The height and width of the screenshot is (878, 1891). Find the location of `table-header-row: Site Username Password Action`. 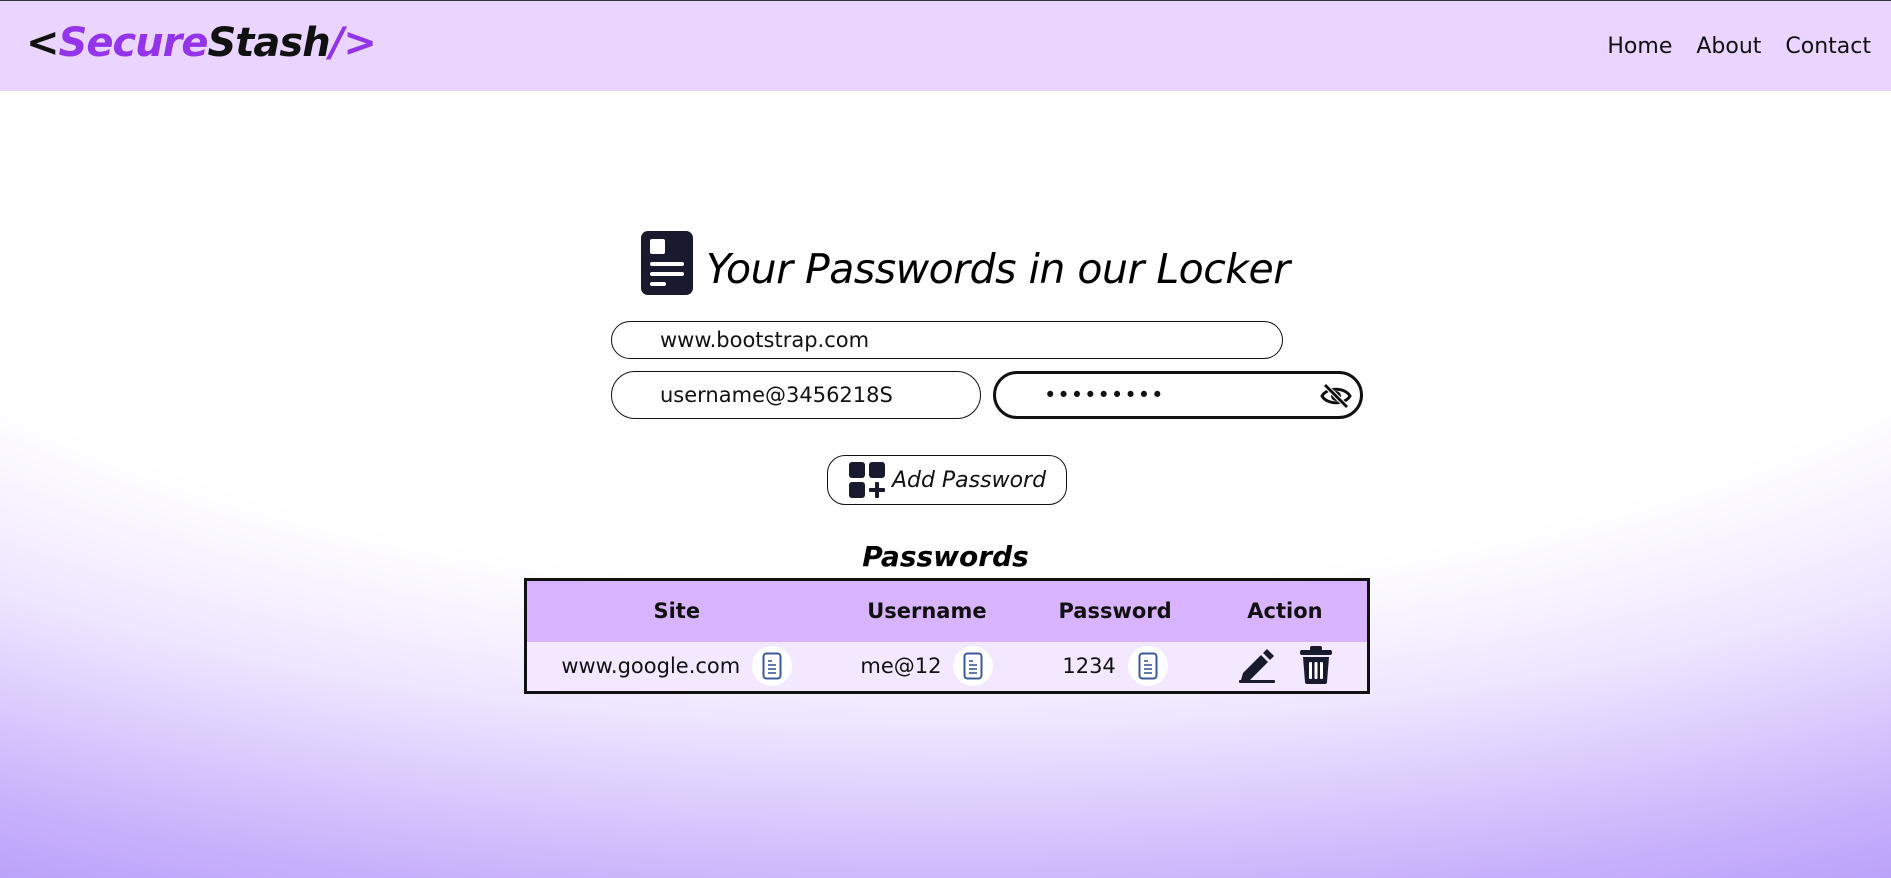

table-header-row: Site Username Password Action is located at coordinates (947, 610).